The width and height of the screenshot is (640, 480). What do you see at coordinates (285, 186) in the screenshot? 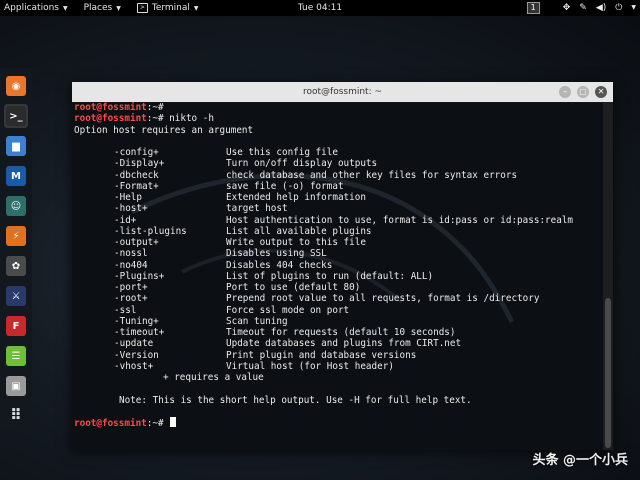
I see `option-description: save file (-o) format` at bounding box center [285, 186].